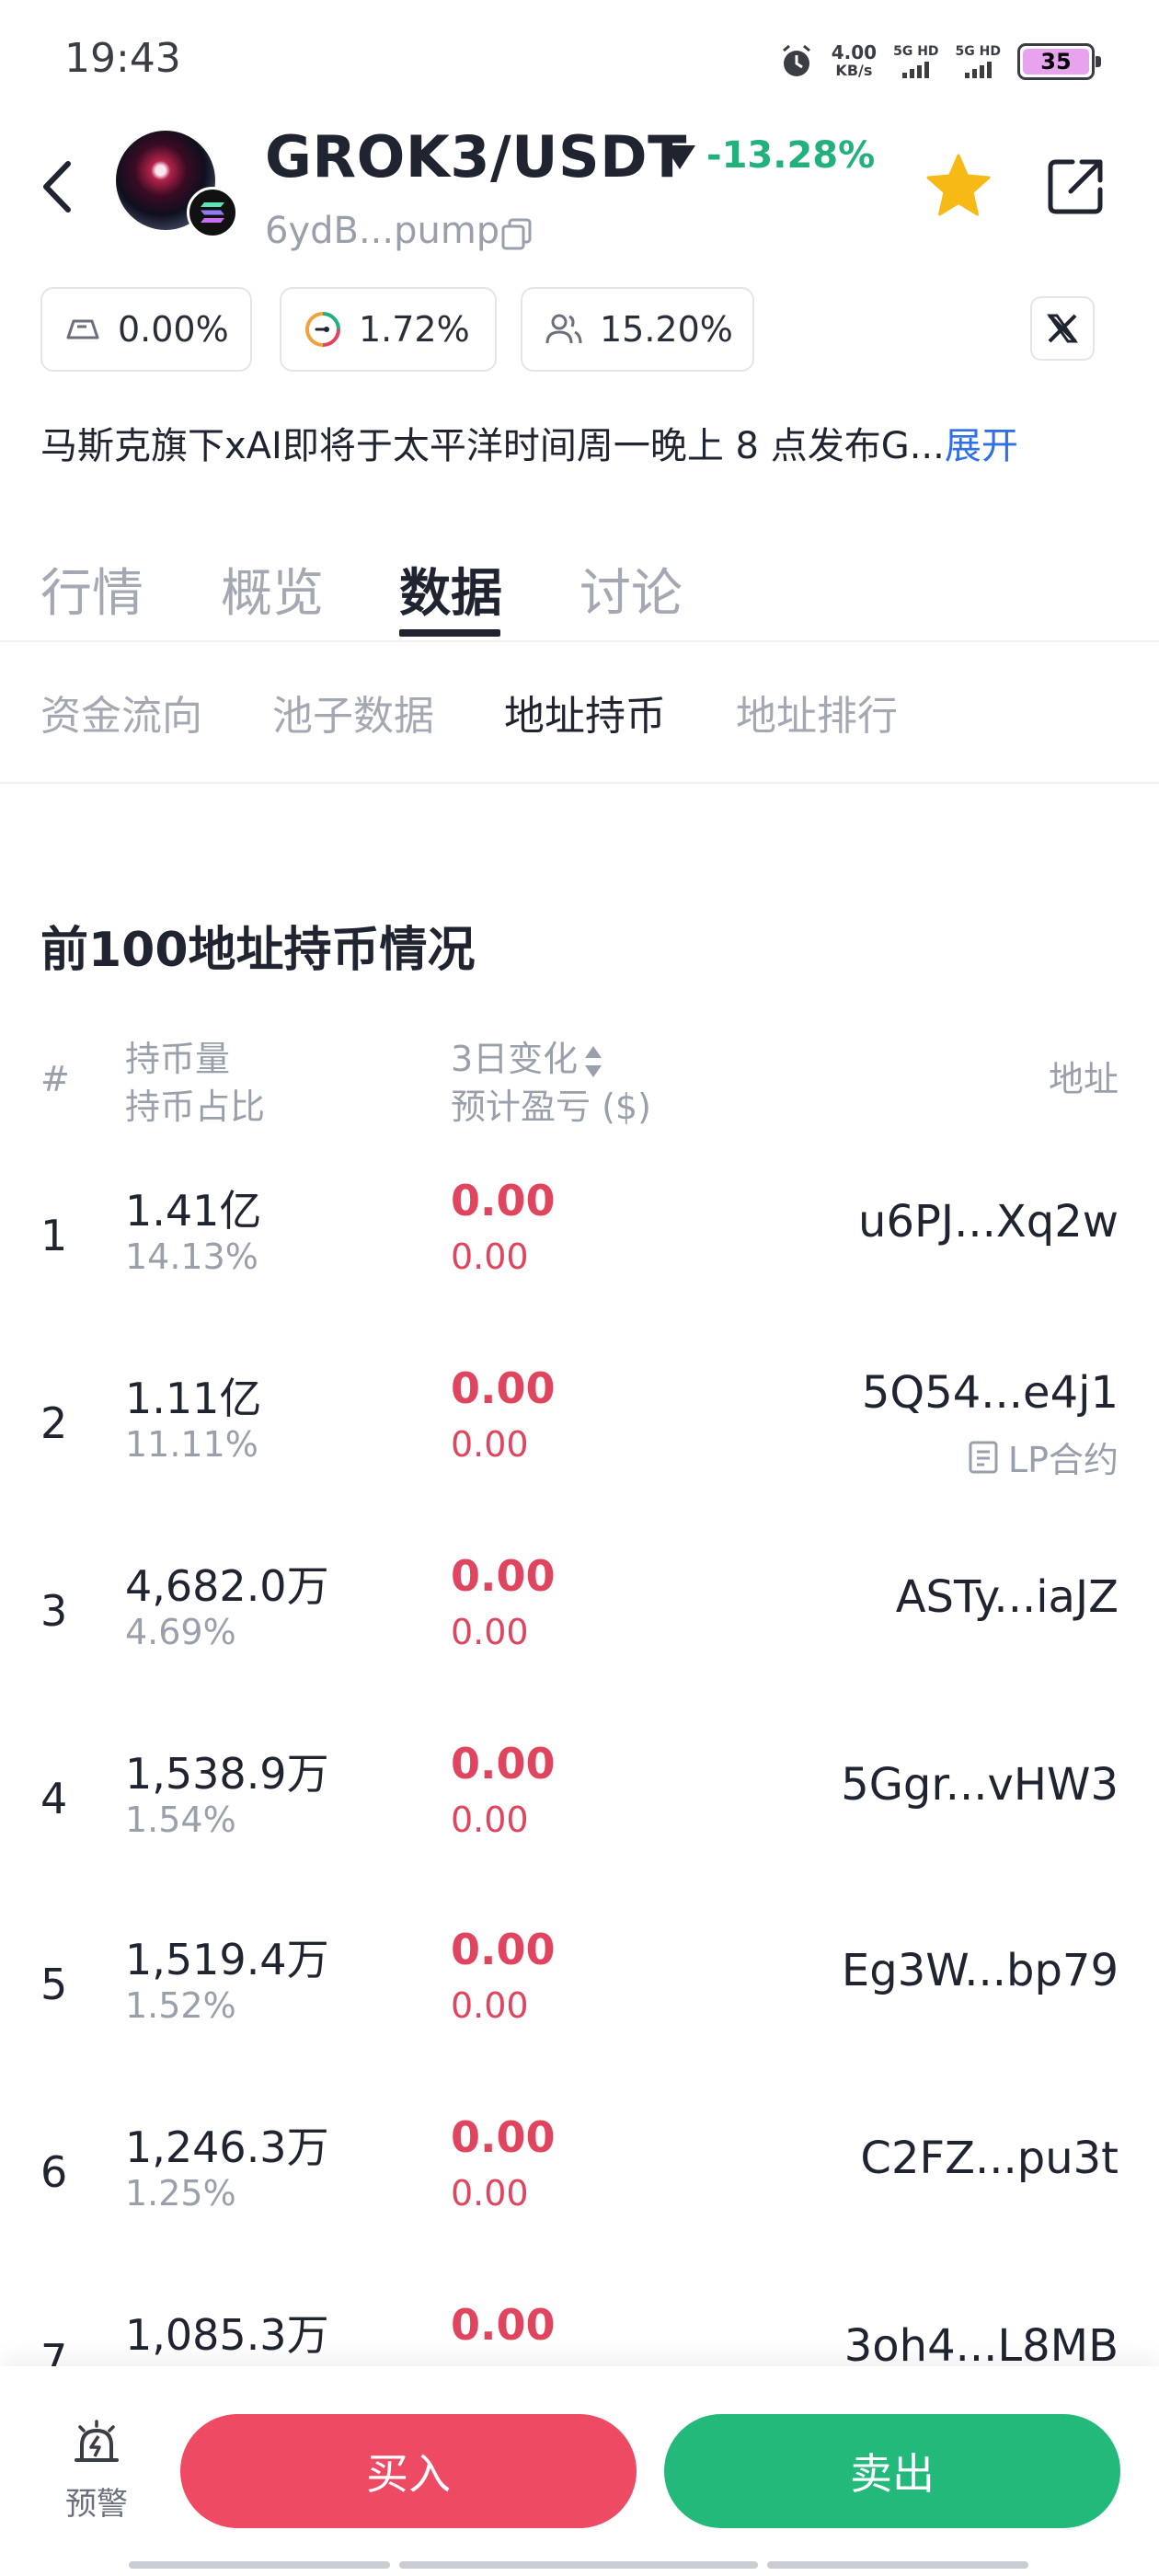  What do you see at coordinates (1007, 1597) in the screenshot?
I see `row-address: ASTy...iaJZ` at bounding box center [1007, 1597].